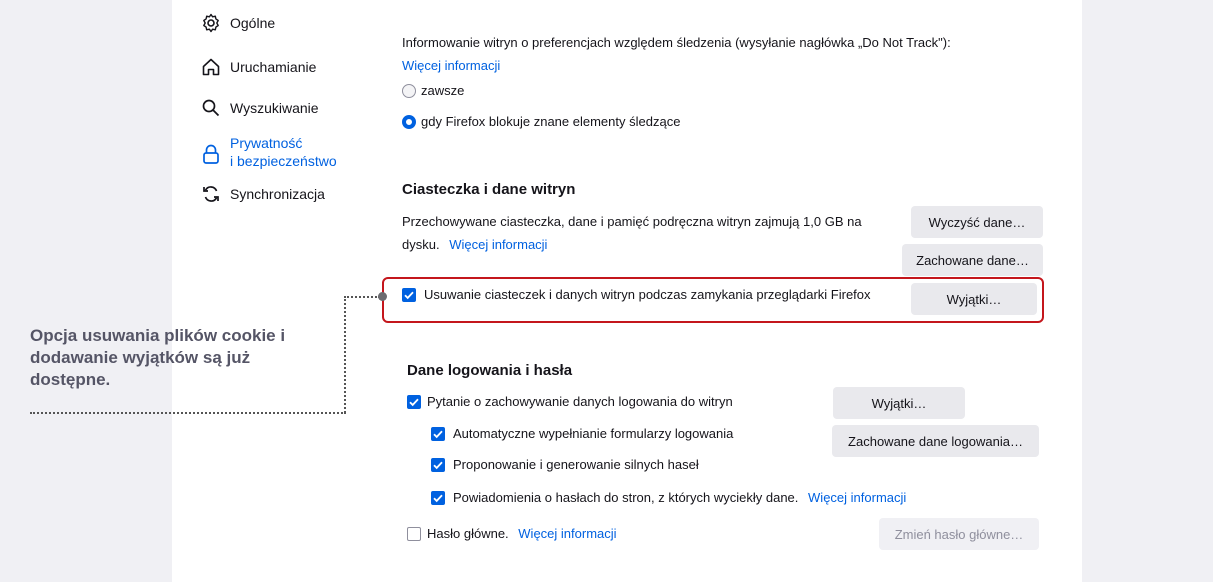 The height and width of the screenshot is (582, 1213). Describe the element at coordinates (266, 143) in the screenshot. I see `sidebar-item-label: Prywatność` at that location.